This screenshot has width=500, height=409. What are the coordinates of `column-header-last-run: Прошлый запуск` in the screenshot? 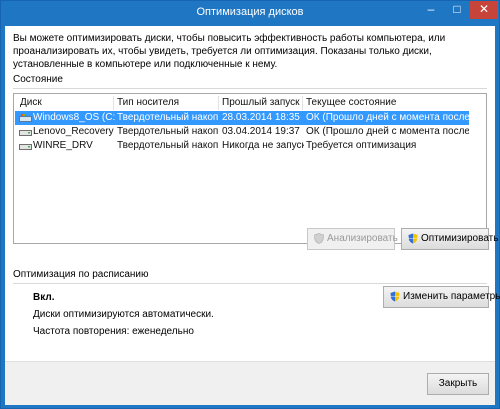 It's located at (261, 103).